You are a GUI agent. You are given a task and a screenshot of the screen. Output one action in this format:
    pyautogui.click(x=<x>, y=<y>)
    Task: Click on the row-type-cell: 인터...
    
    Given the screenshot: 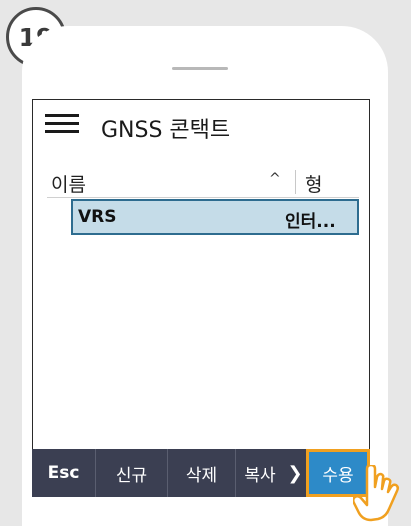 What is the action you would take?
    pyautogui.click(x=310, y=222)
    